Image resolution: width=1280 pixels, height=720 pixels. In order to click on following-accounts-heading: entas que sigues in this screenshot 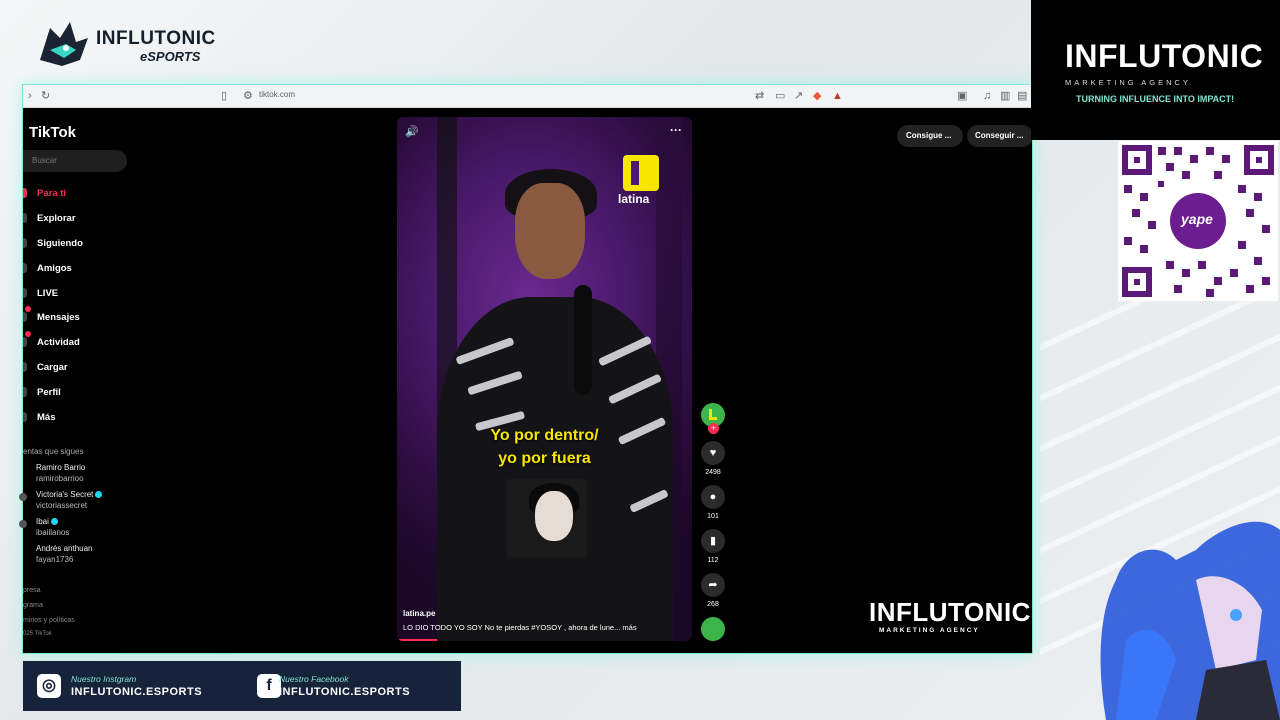, I will do `click(53, 451)`.